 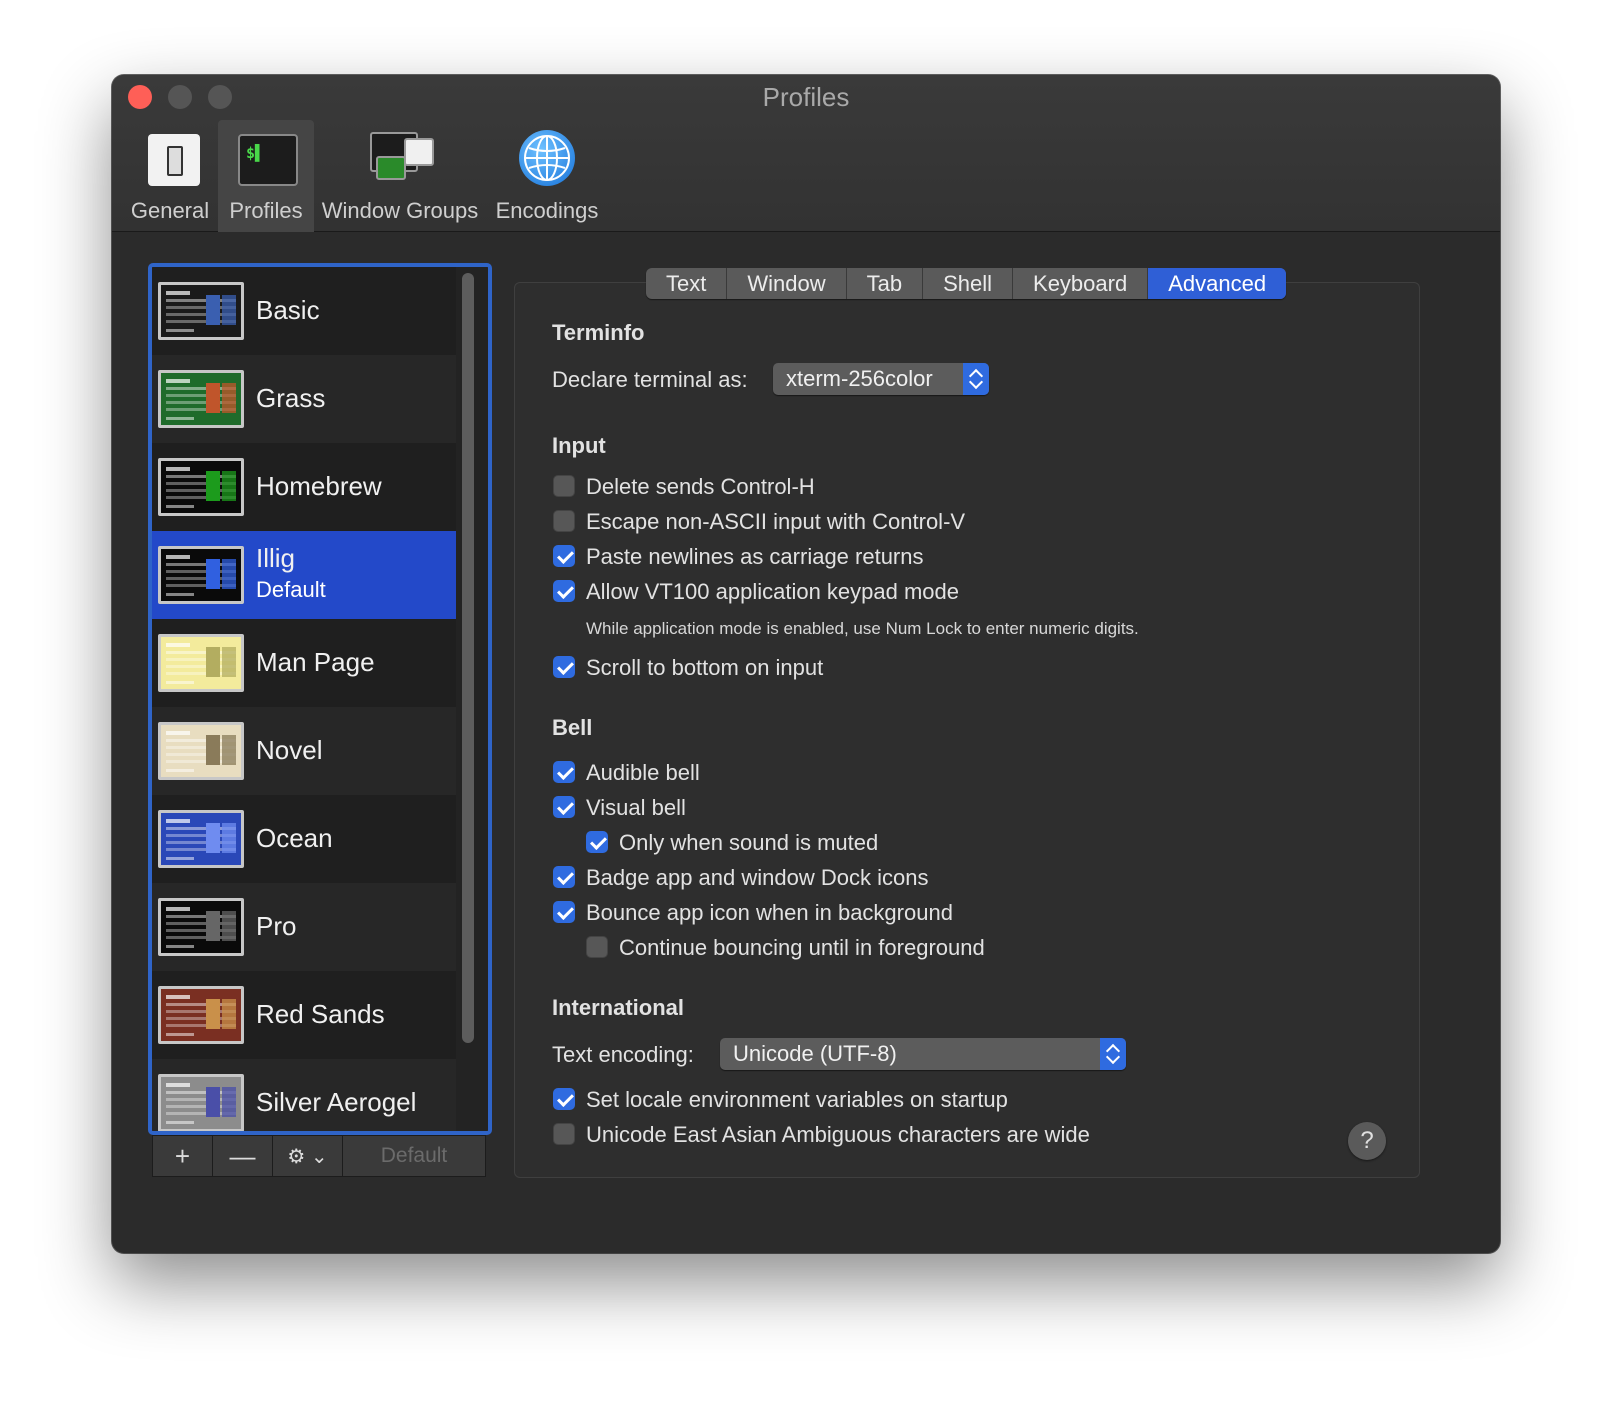 What do you see at coordinates (564, 877) in the screenshot?
I see `badge-dock-icons-checkbox` at bounding box center [564, 877].